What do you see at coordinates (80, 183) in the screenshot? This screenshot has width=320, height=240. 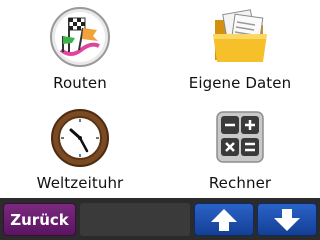 I see `menu-item-label: Weltzeituhr` at bounding box center [80, 183].